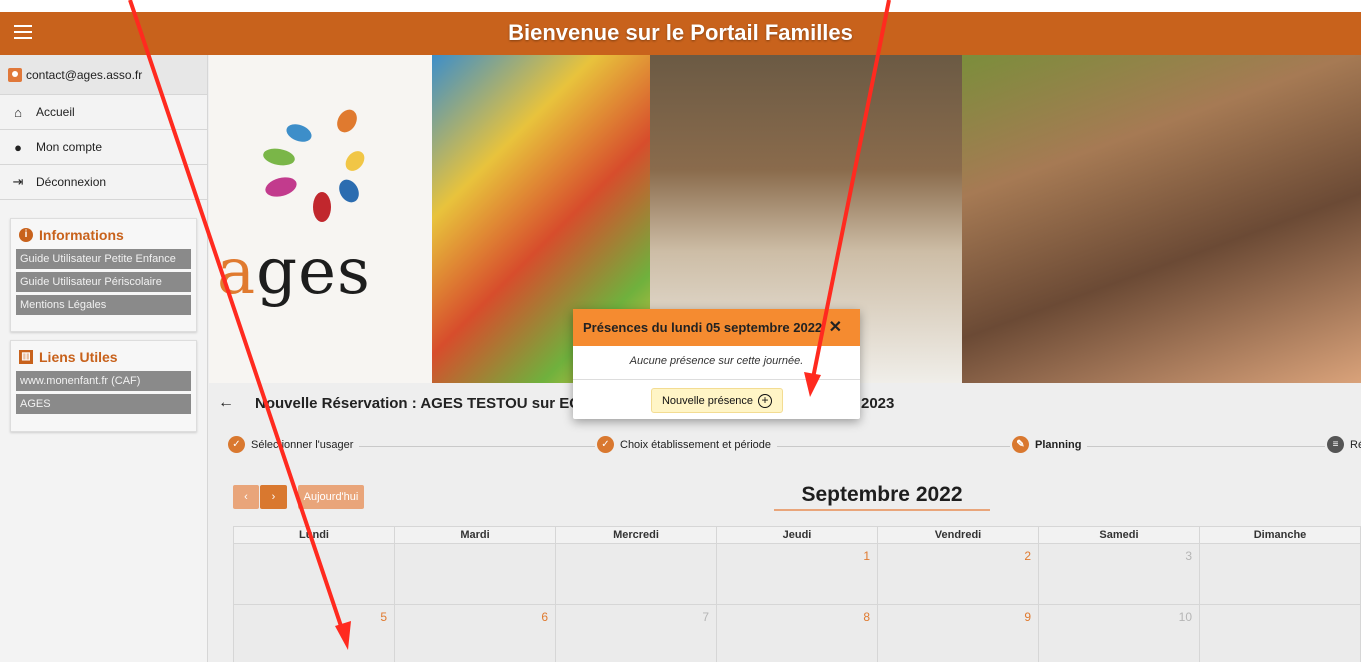 This screenshot has width=1361, height=662. I want to click on account-icon: ●, so click(18, 147).